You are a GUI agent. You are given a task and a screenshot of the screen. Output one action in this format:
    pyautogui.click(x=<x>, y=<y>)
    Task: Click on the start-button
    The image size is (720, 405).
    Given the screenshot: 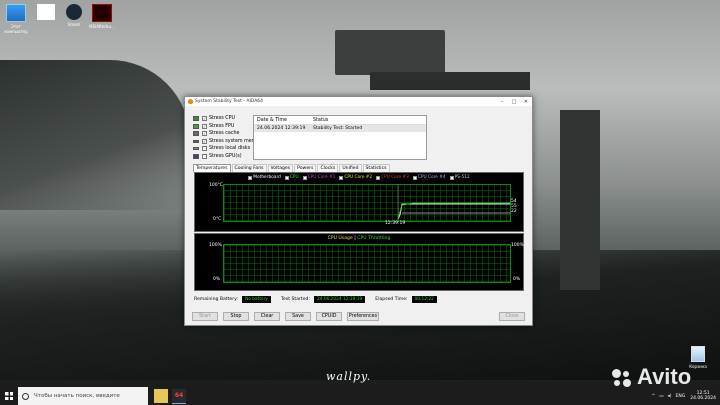 What is the action you would take?
    pyautogui.click(x=9, y=396)
    